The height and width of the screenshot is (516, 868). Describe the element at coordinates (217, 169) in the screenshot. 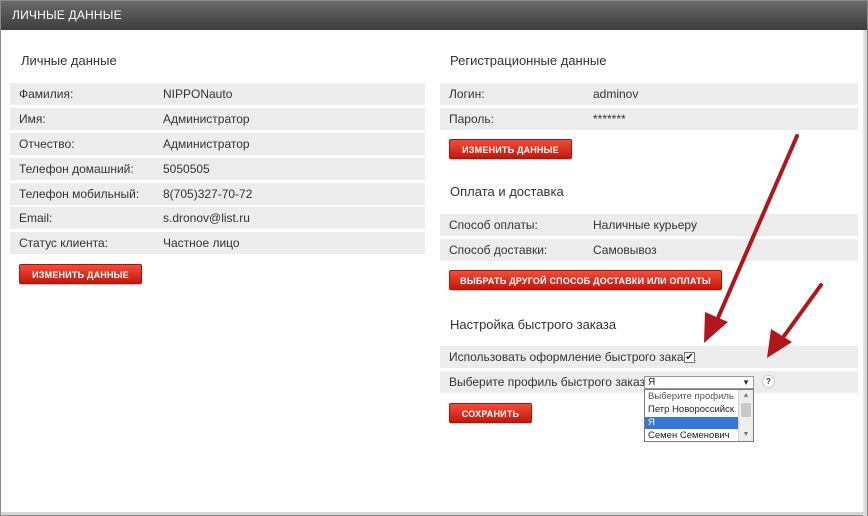

I see `personal-row-home-phone: Телефон домашний: 5050505` at that location.